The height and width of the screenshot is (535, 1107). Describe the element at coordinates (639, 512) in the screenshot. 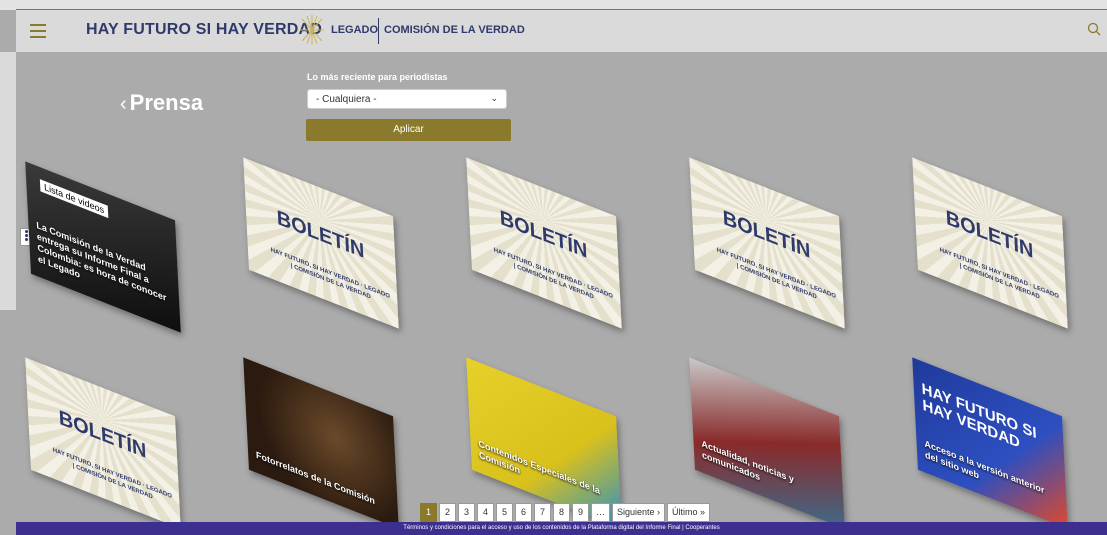

I see `next-page-button: Siguiente ›` at that location.